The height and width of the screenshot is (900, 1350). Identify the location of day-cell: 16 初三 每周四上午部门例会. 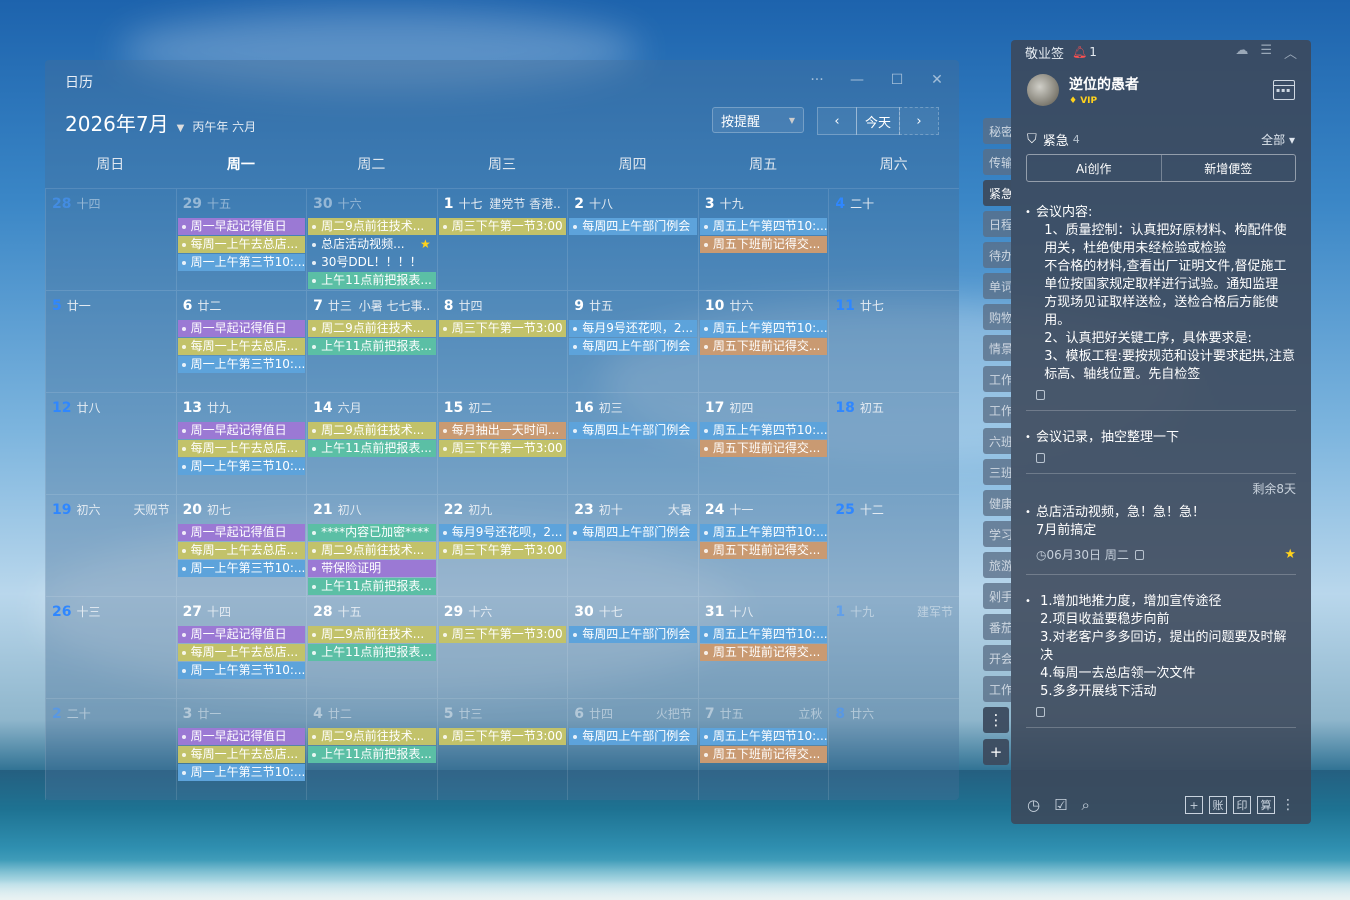
(632, 443).